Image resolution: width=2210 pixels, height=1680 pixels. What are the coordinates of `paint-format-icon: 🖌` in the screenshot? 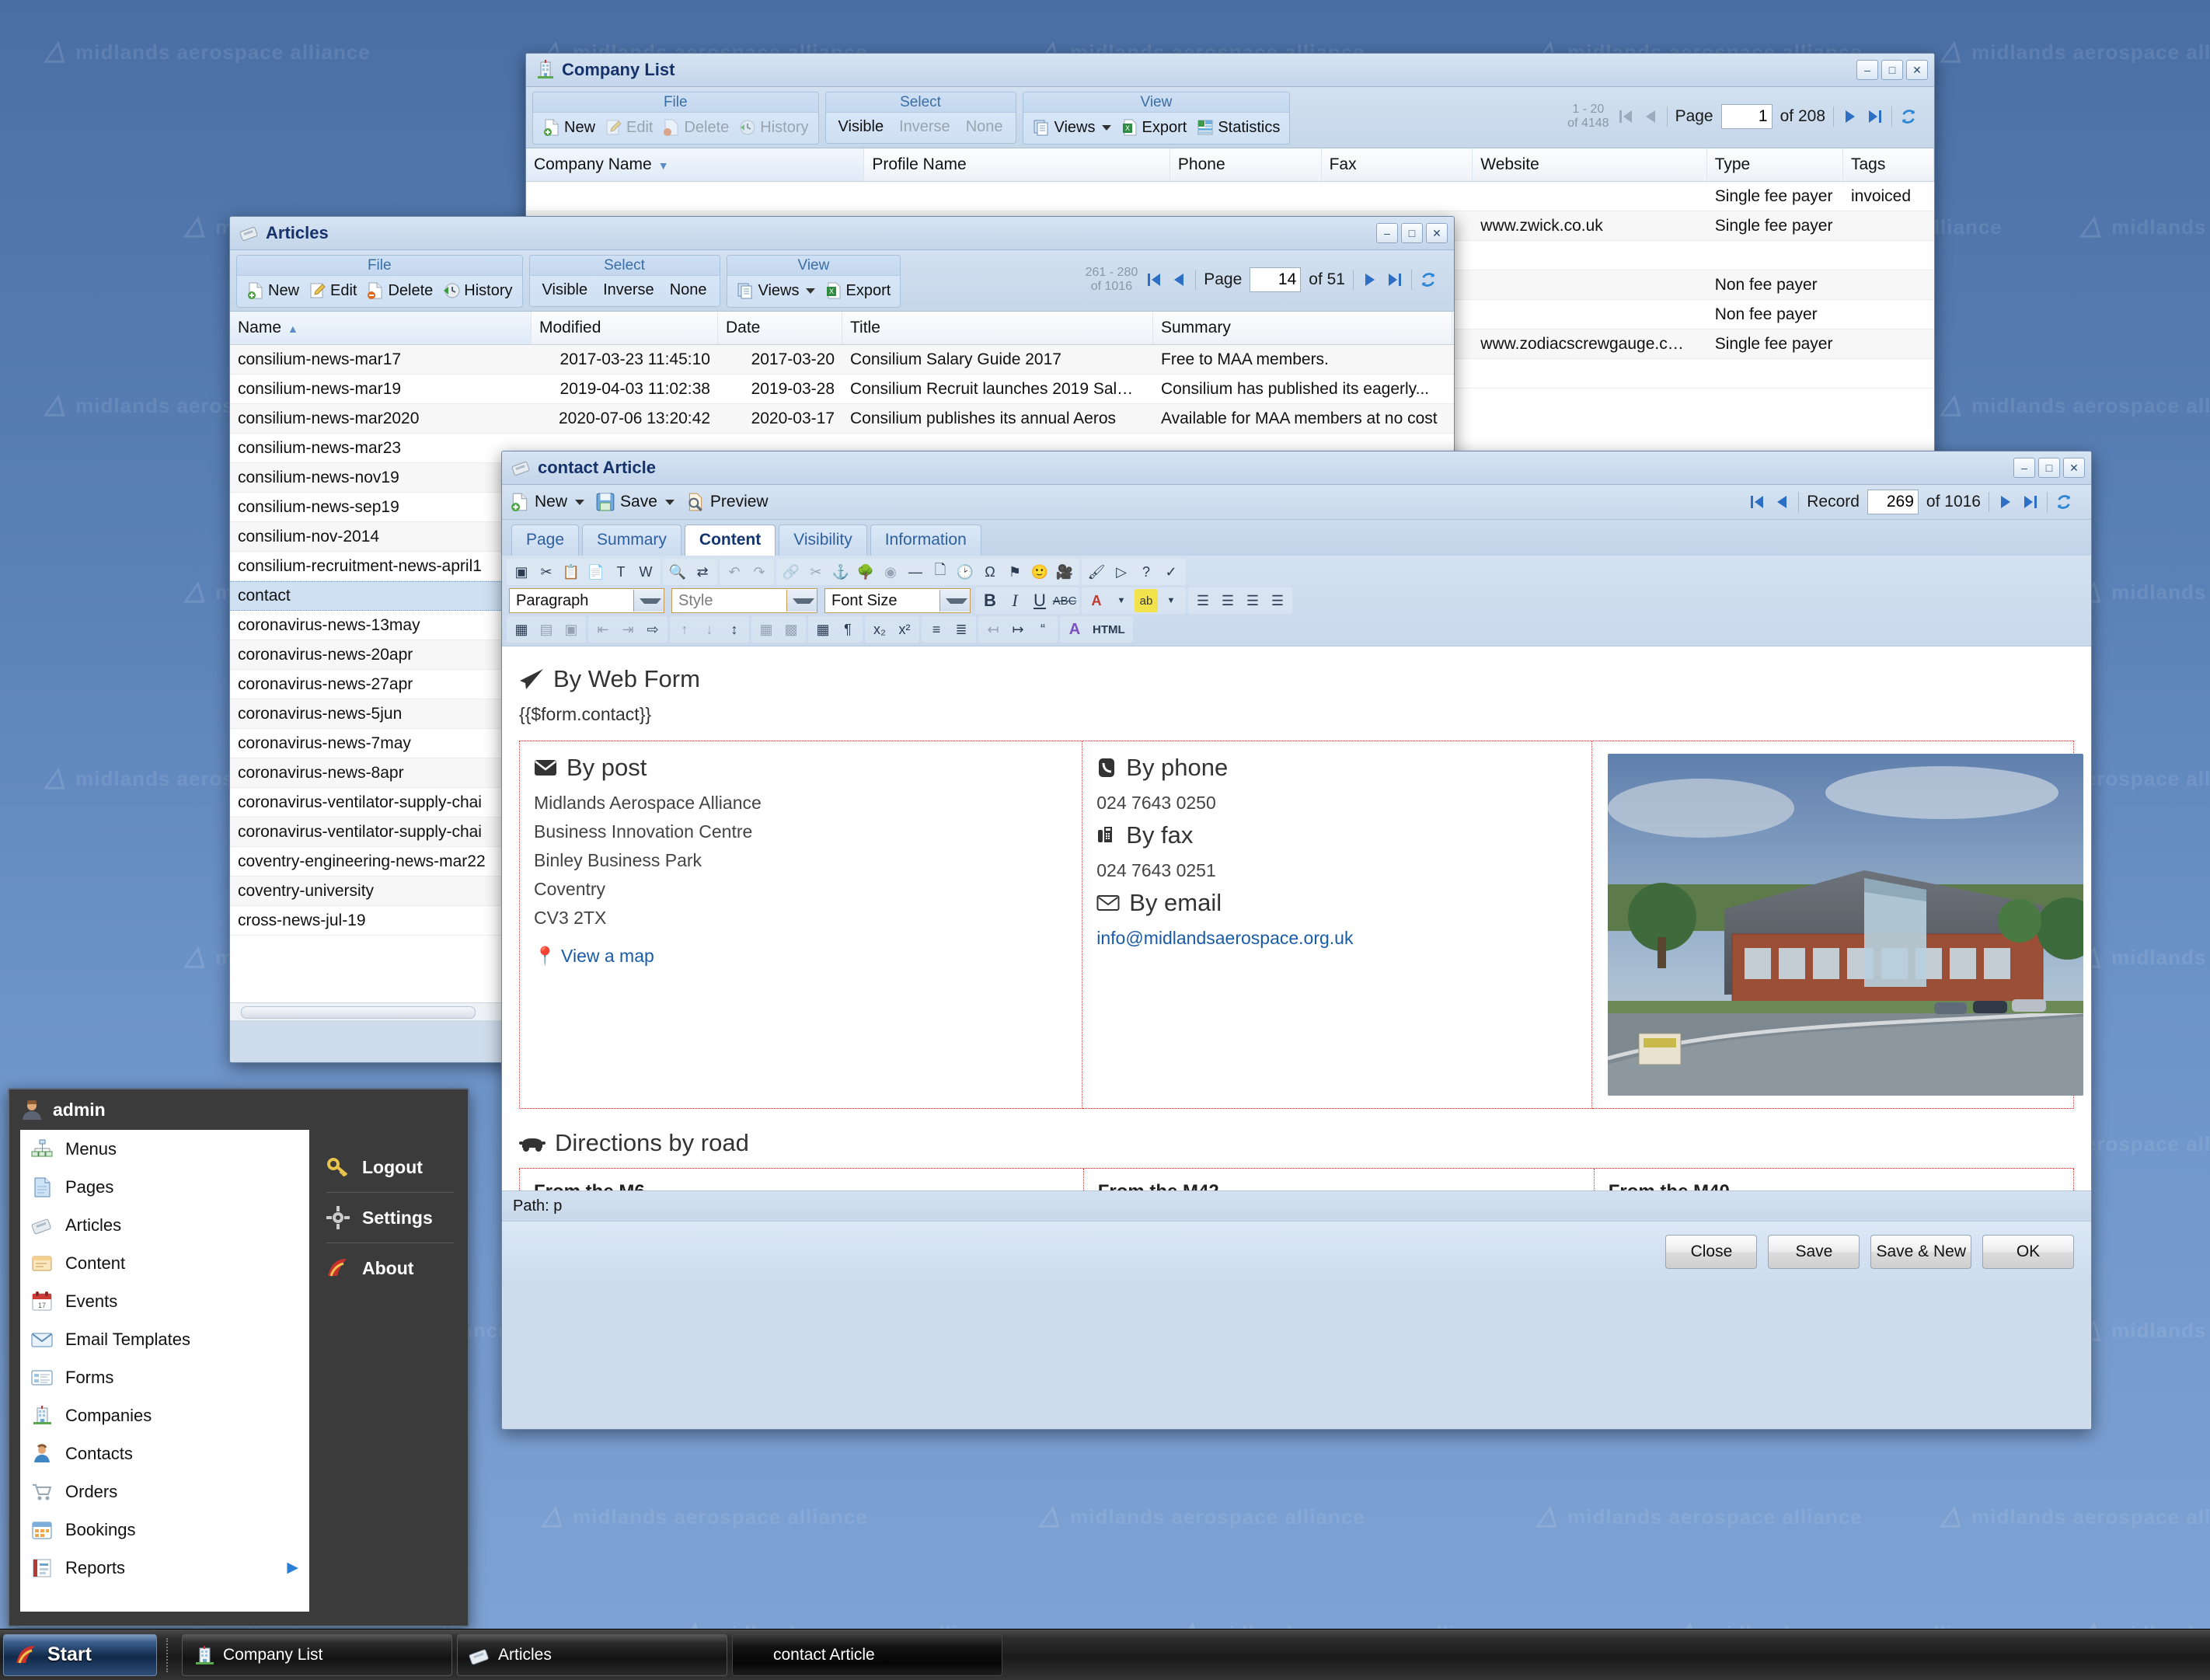 It's located at (1096, 572).